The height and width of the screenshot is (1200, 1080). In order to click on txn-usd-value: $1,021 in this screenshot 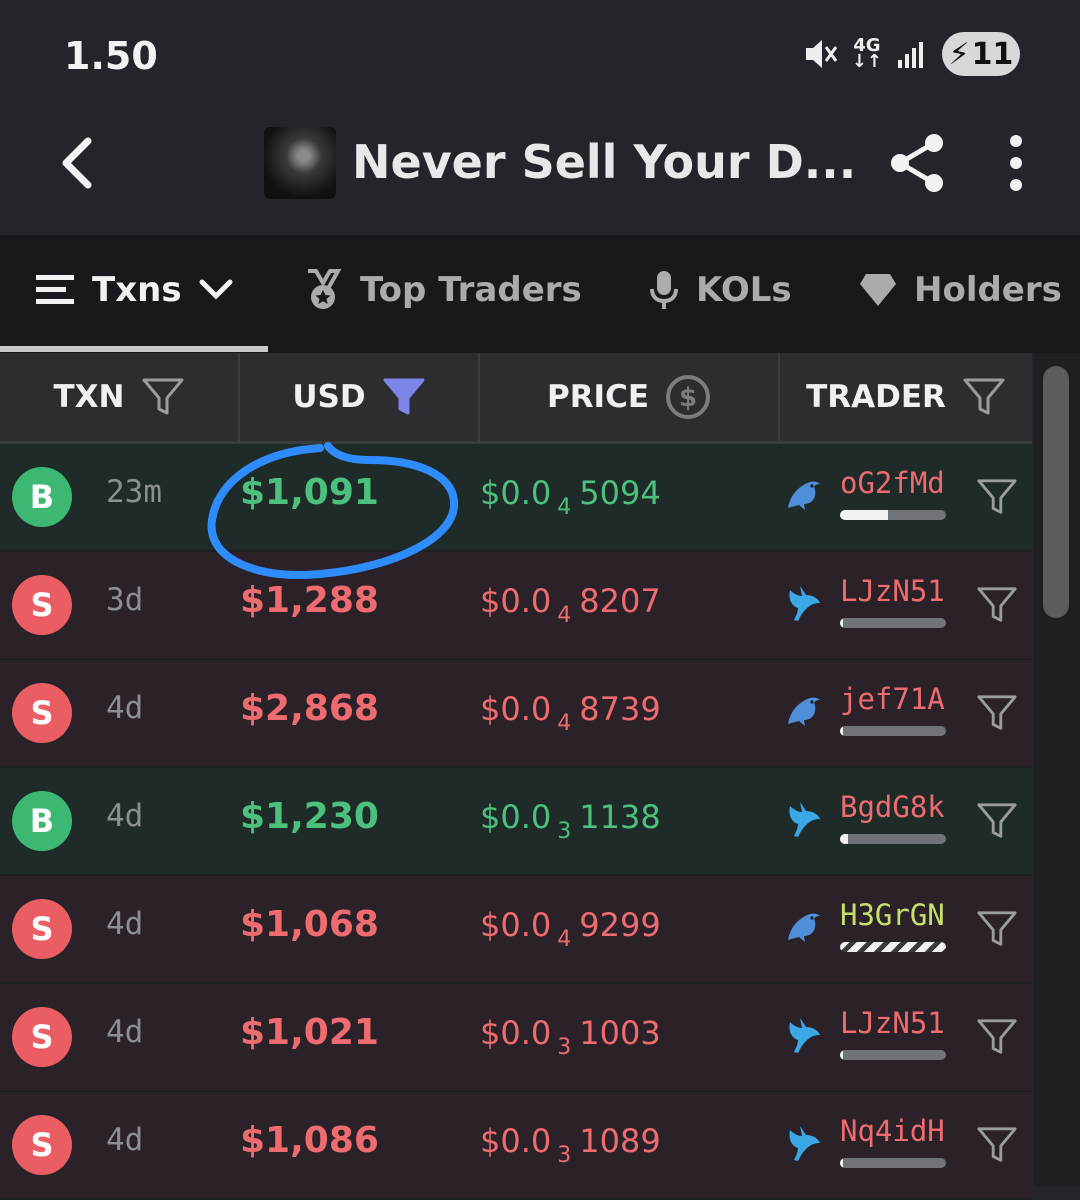, I will do `click(309, 1032)`.